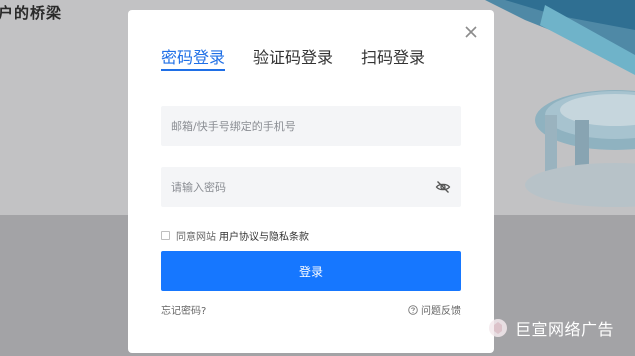 This screenshot has height=356, width=635. I want to click on login-button: 登录, so click(311, 271).